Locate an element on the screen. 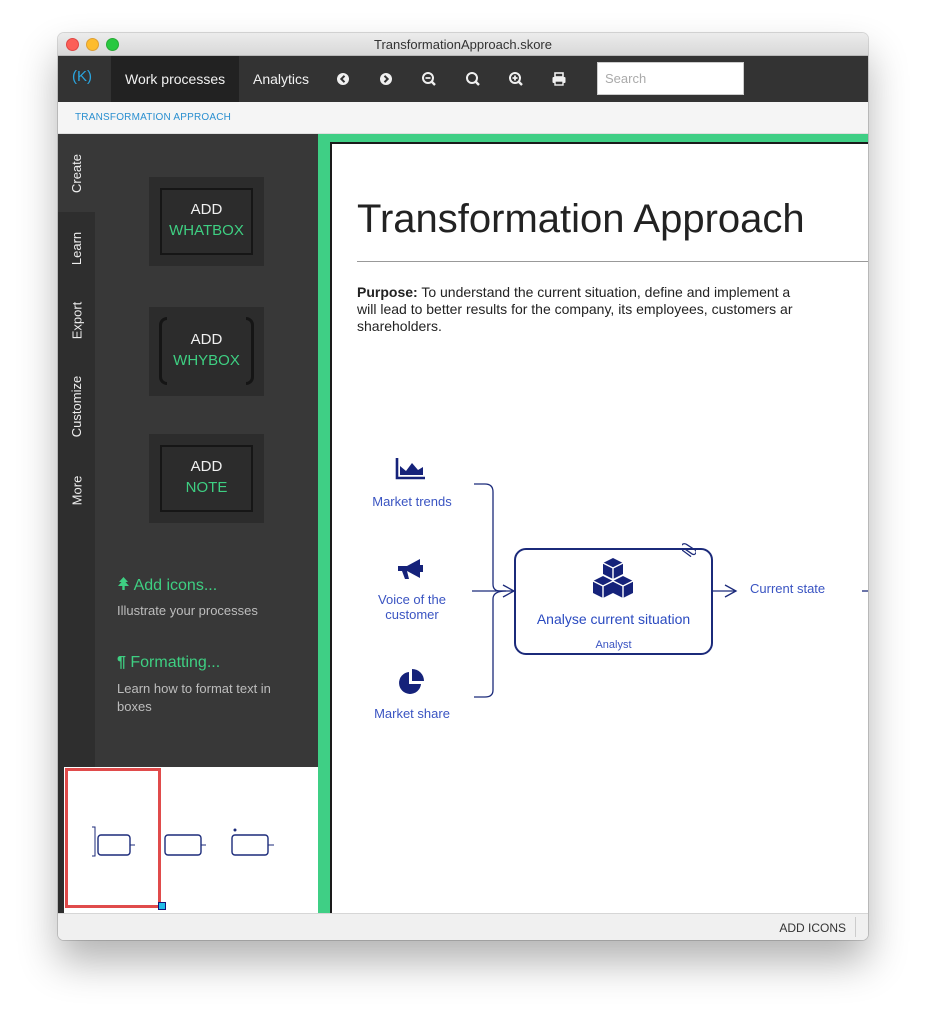 The image size is (926, 1024). add-whatbox-line2: WHATBOX is located at coordinates (206, 230).